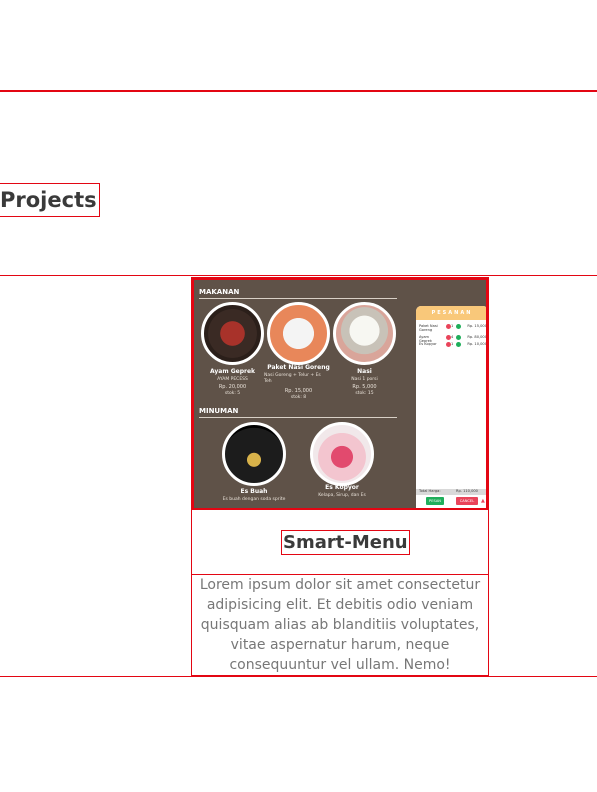 The image size is (597, 792). What do you see at coordinates (477, 337) in the screenshot?
I see `order-item-price: Rp. 80,000` at bounding box center [477, 337].